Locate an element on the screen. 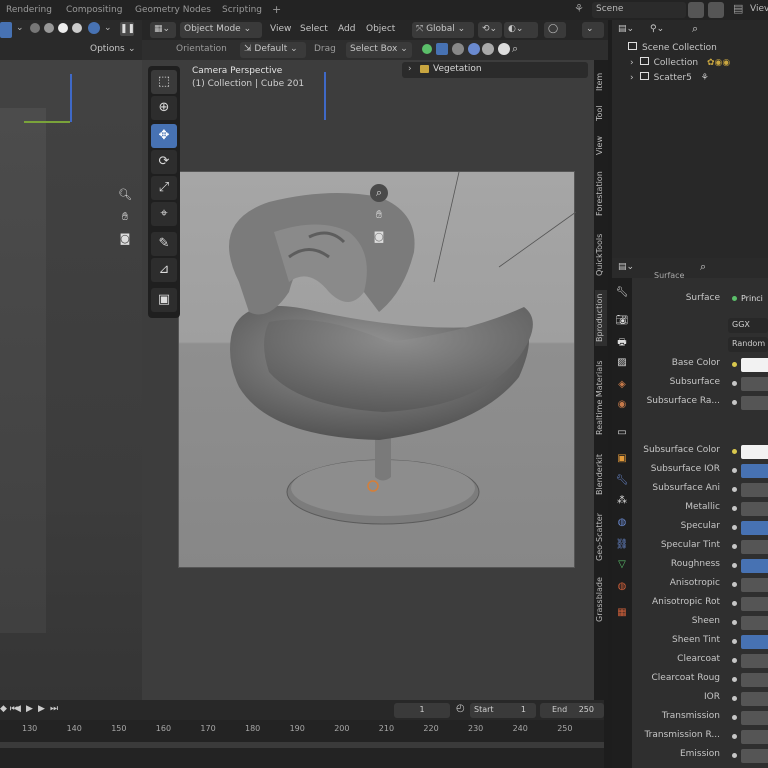  tool-tab-icon: 🔧︎ is located at coordinates (622, 293).